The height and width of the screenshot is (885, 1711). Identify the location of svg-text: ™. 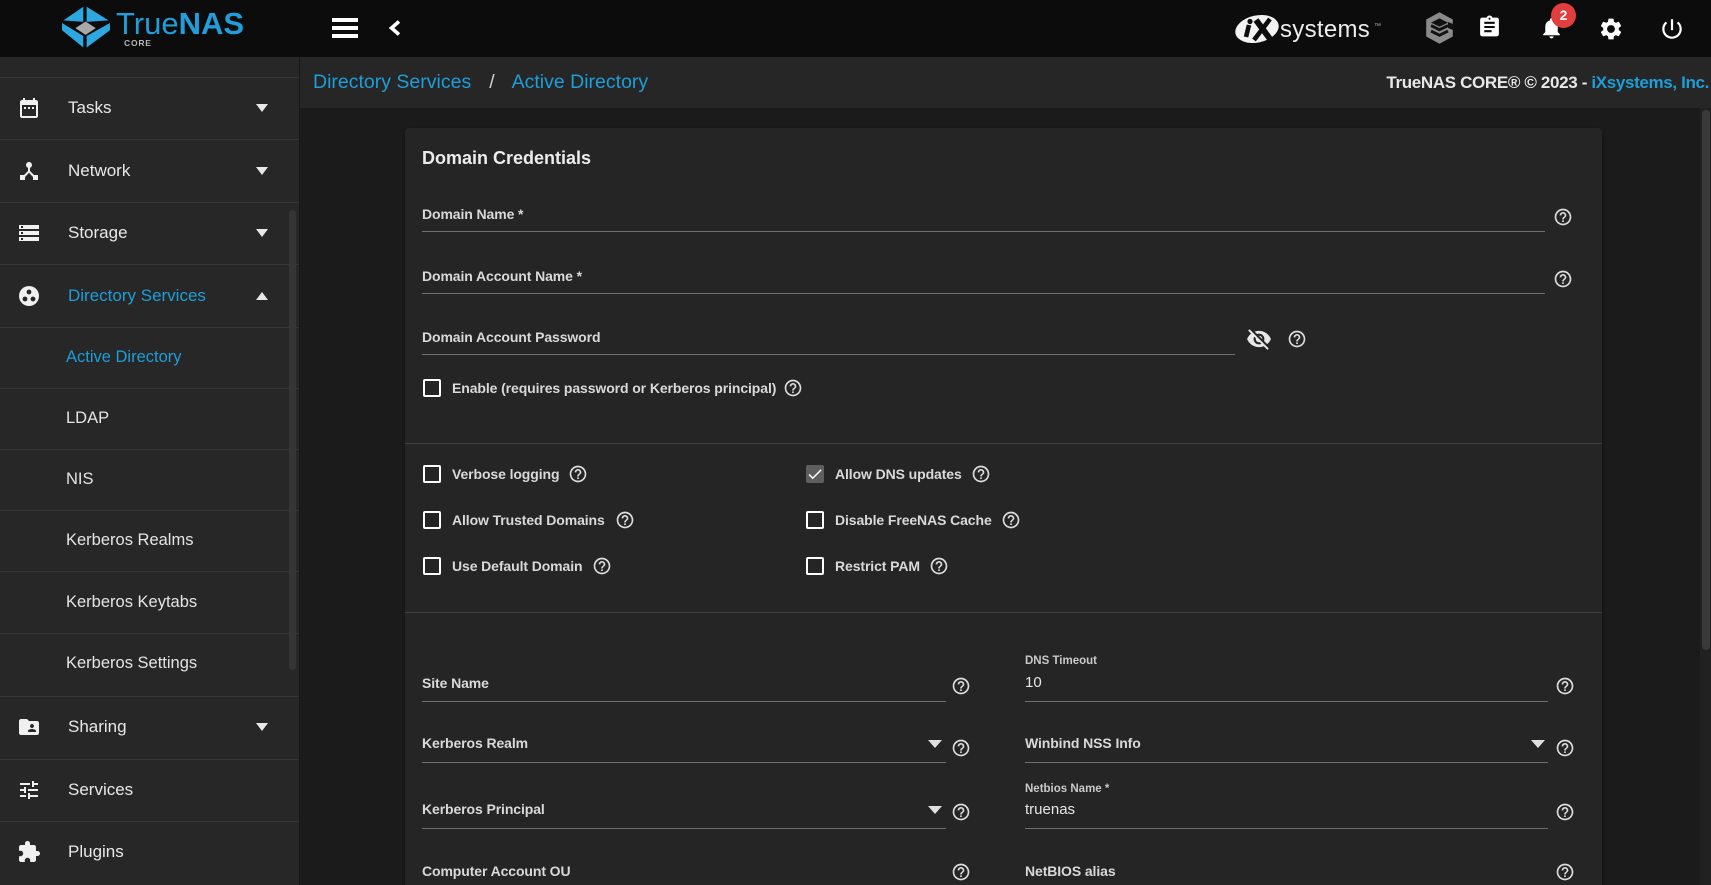
(1377, 26).